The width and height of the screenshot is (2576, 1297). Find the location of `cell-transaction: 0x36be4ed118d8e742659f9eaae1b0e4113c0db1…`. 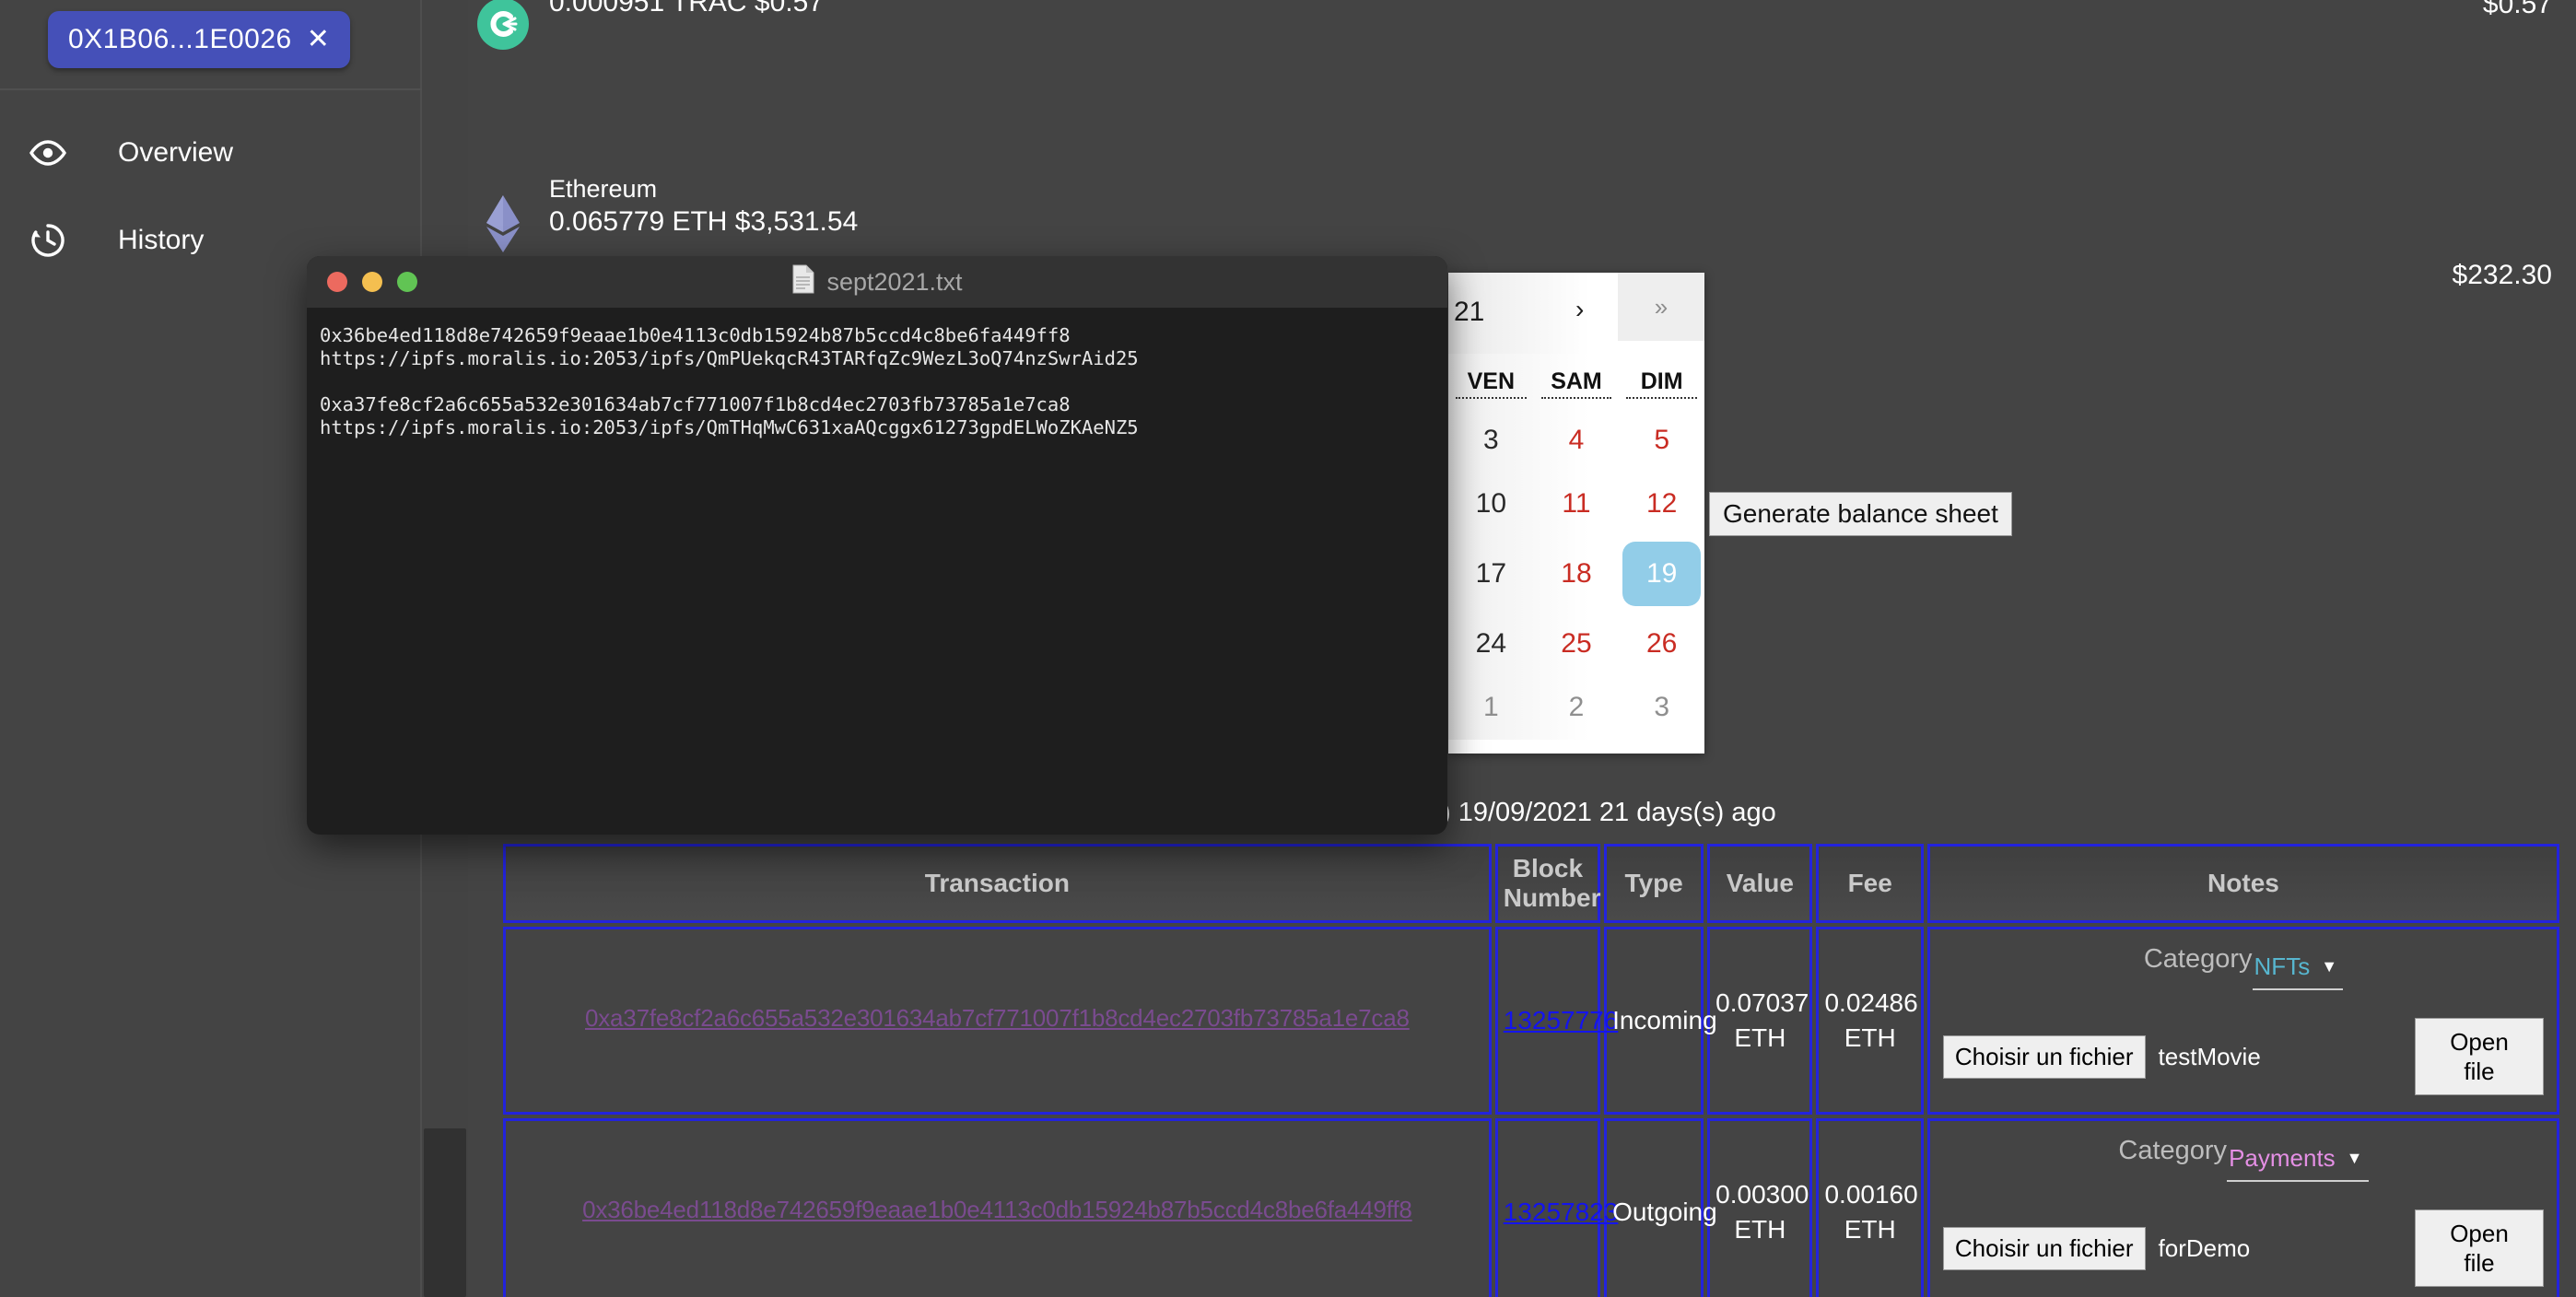

cell-transaction: 0x36be4ed118d8e742659f9eaae1b0e4113c0db1… is located at coordinates (997, 1207).